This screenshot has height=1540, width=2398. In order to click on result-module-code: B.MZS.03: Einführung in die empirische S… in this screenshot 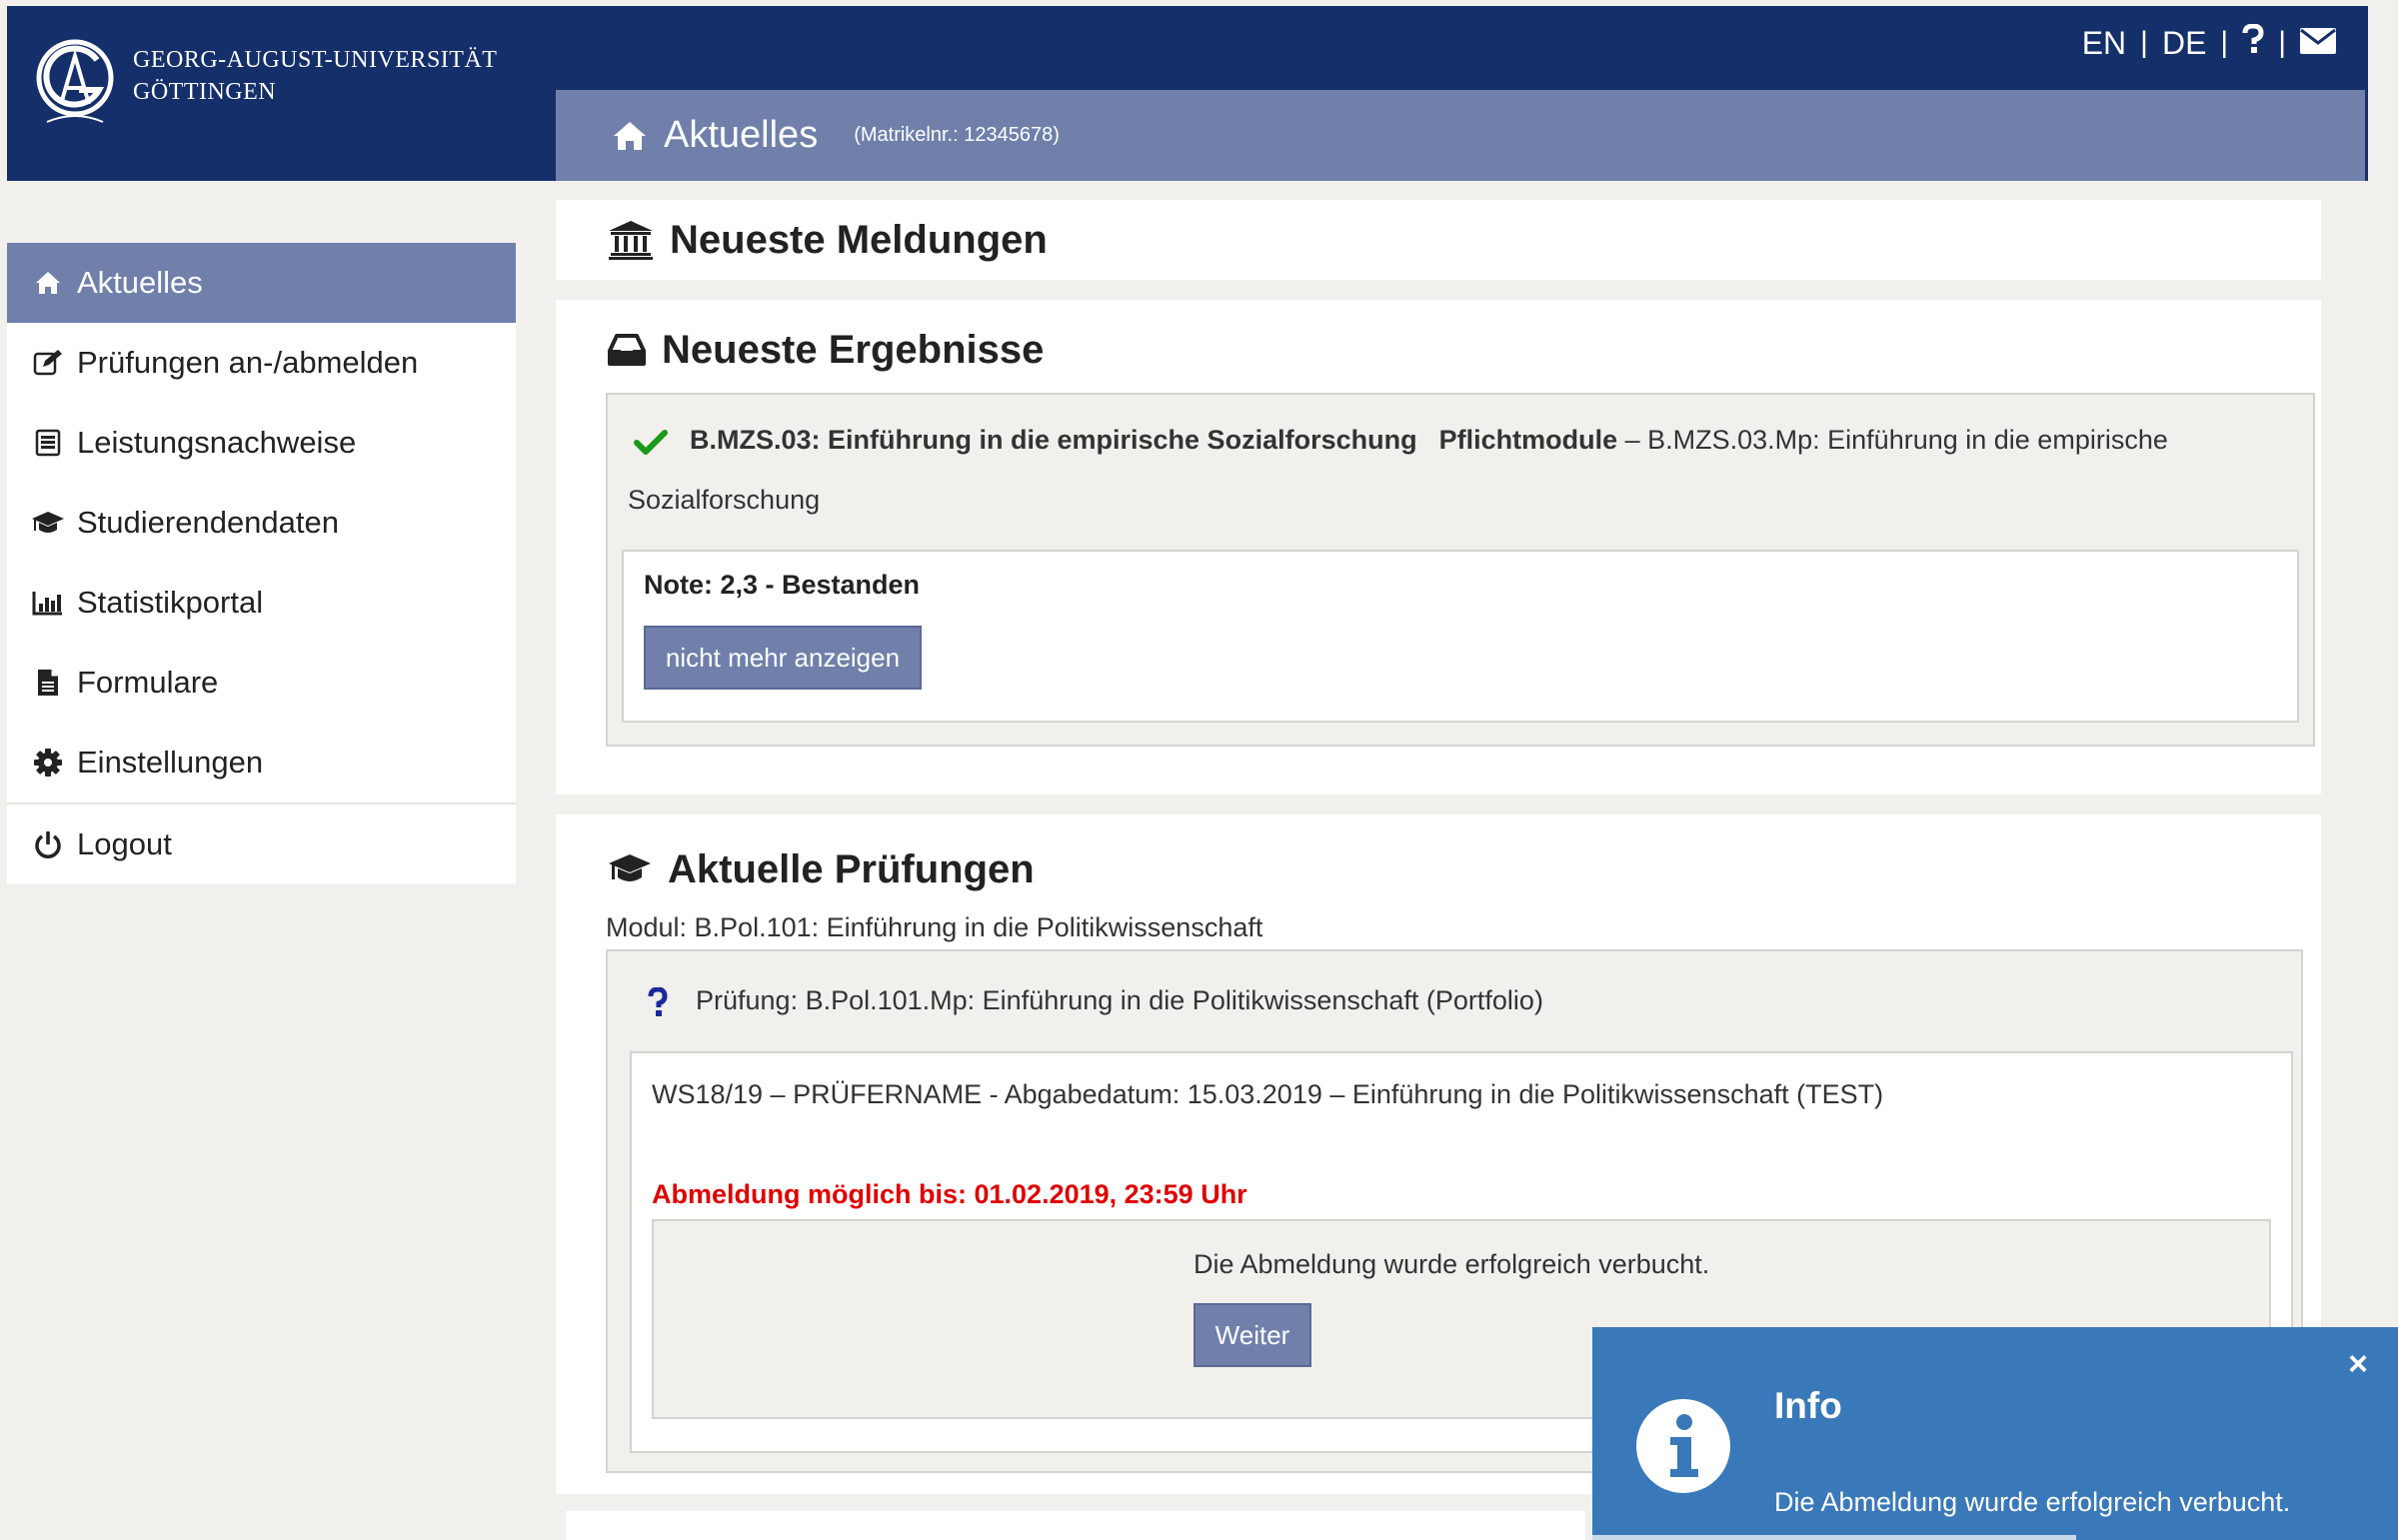, I will do `click(1053, 440)`.